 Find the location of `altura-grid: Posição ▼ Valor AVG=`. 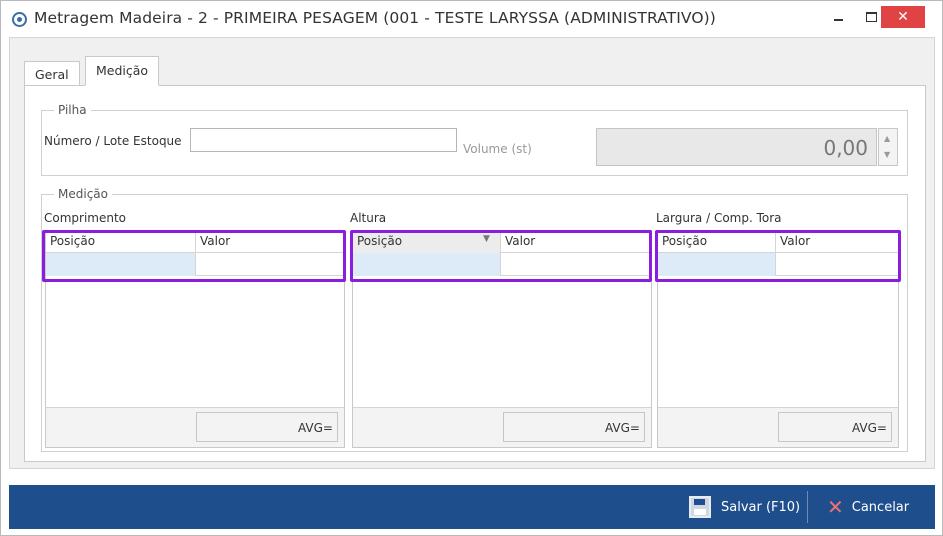

altura-grid: Posição ▼ Valor AVG= is located at coordinates (502, 339).